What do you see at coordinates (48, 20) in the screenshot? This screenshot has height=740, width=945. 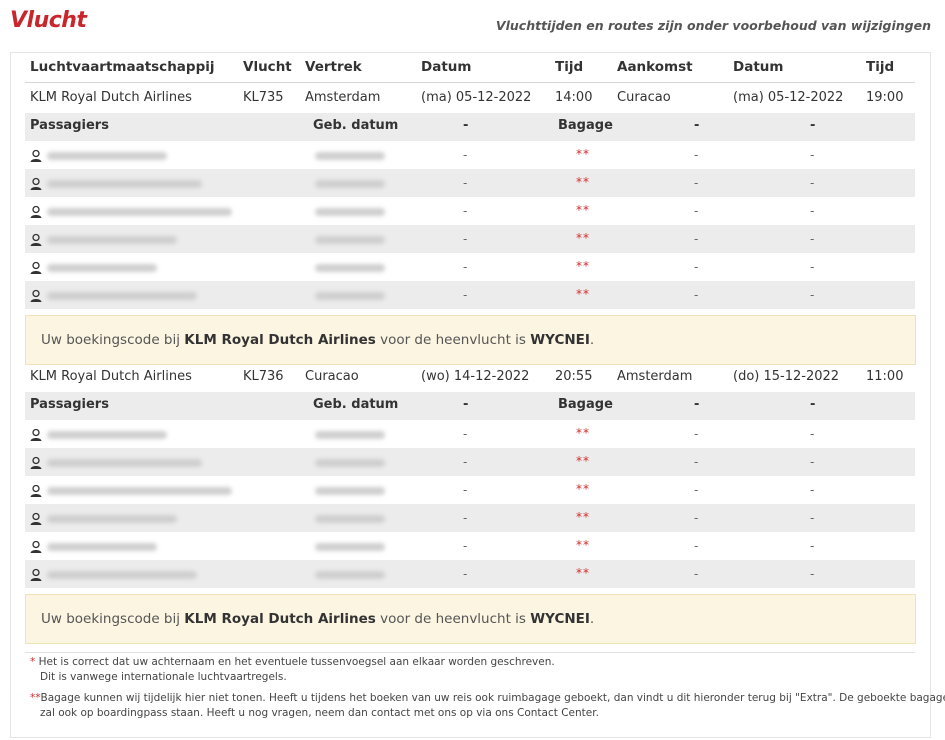 I see `page-title: Vlucht` at bounding box center [48, 20].